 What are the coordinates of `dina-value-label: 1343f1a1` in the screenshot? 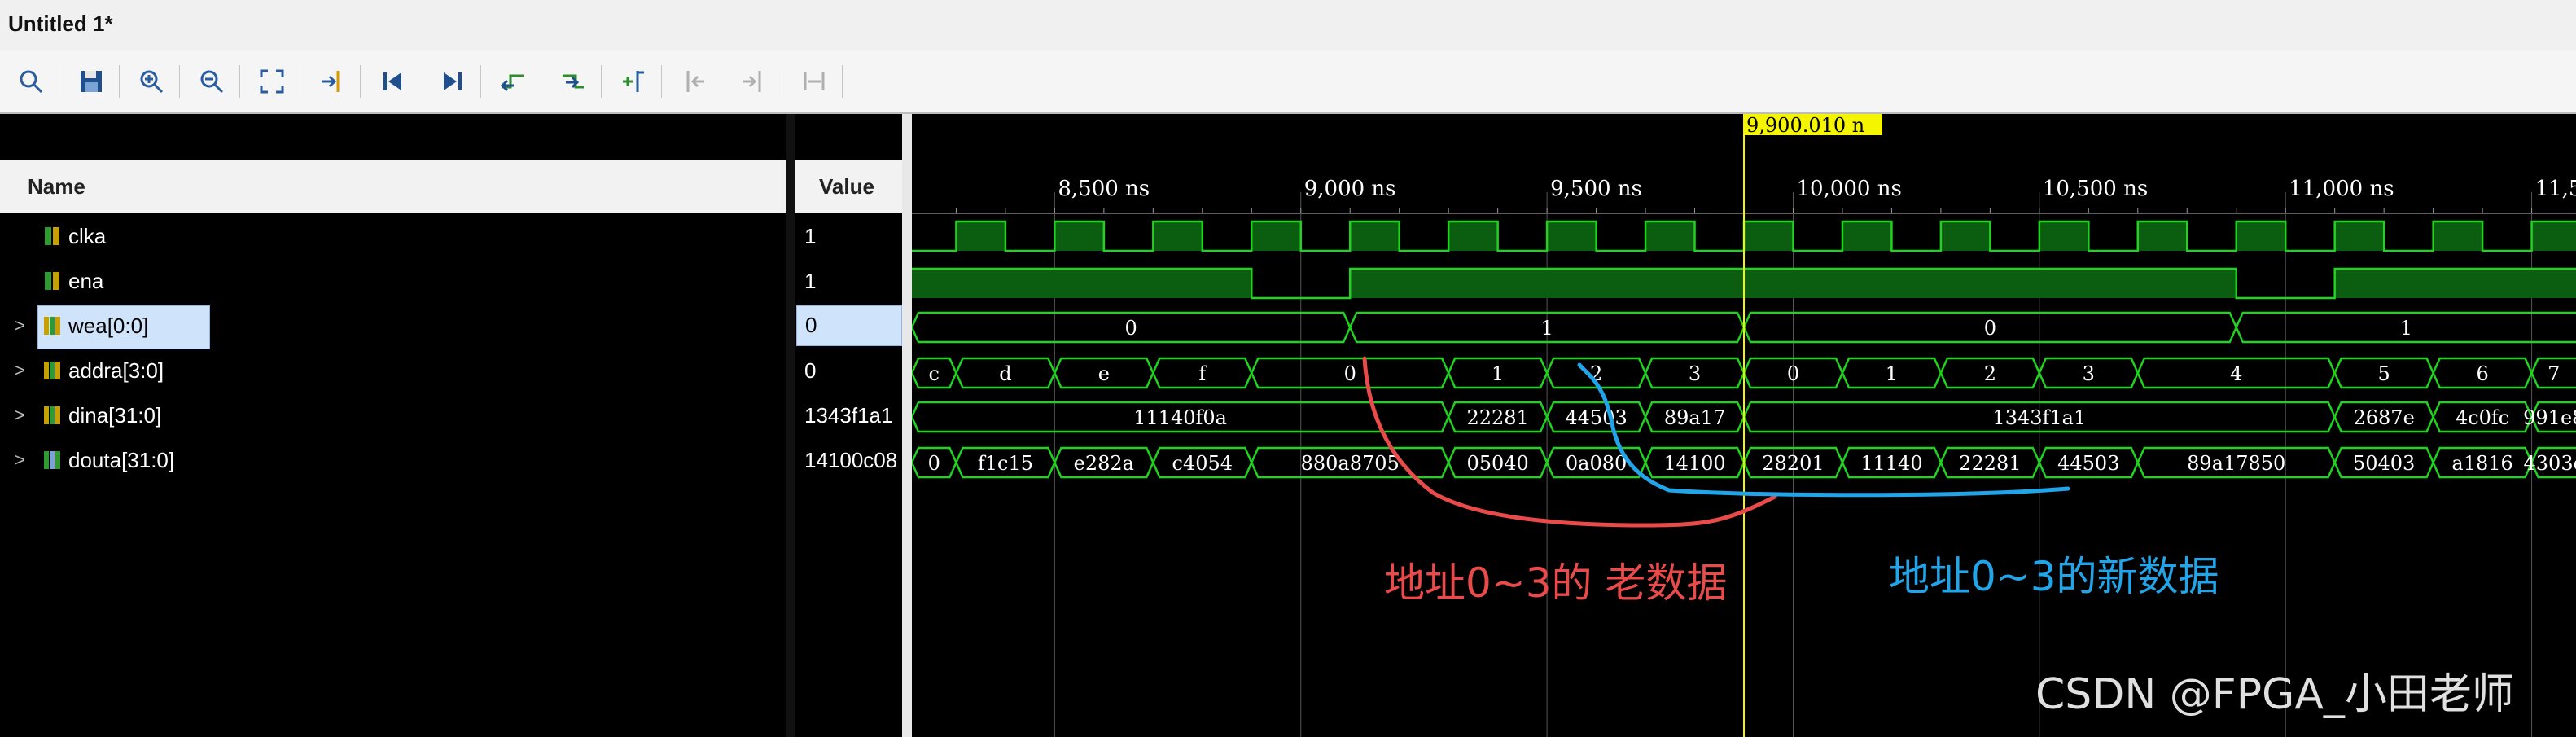 It's located at (2039, 417).